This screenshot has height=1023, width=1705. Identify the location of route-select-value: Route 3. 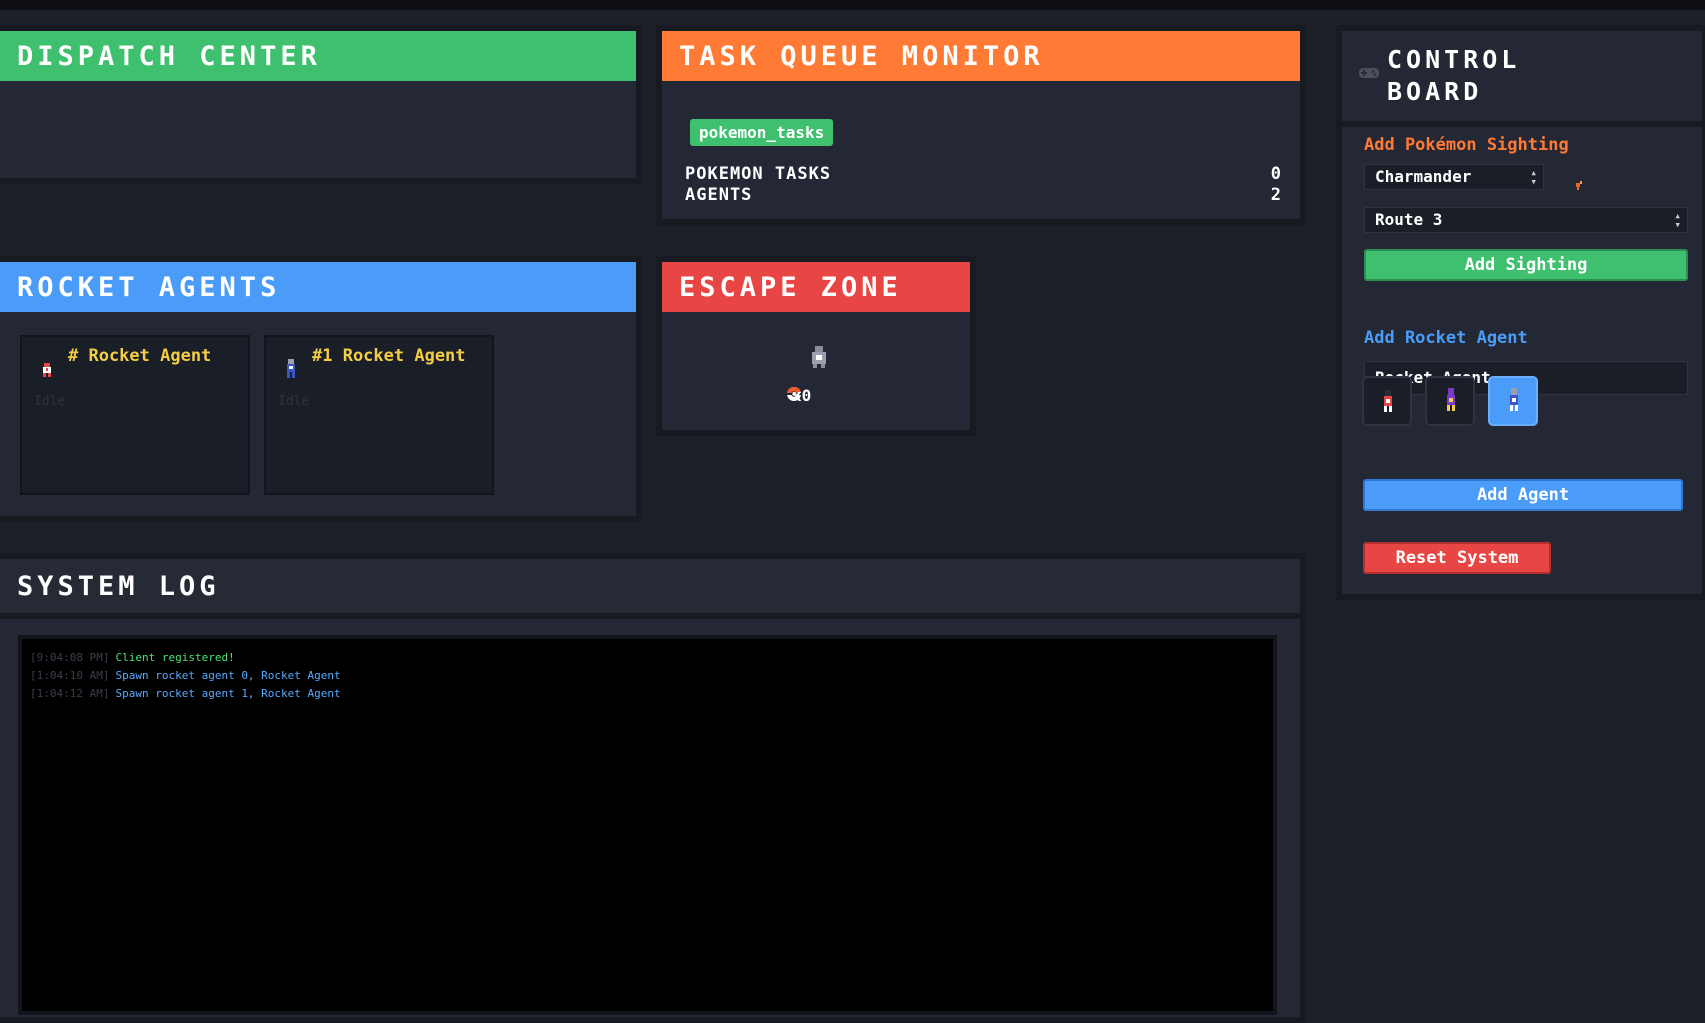
(1409, 219).